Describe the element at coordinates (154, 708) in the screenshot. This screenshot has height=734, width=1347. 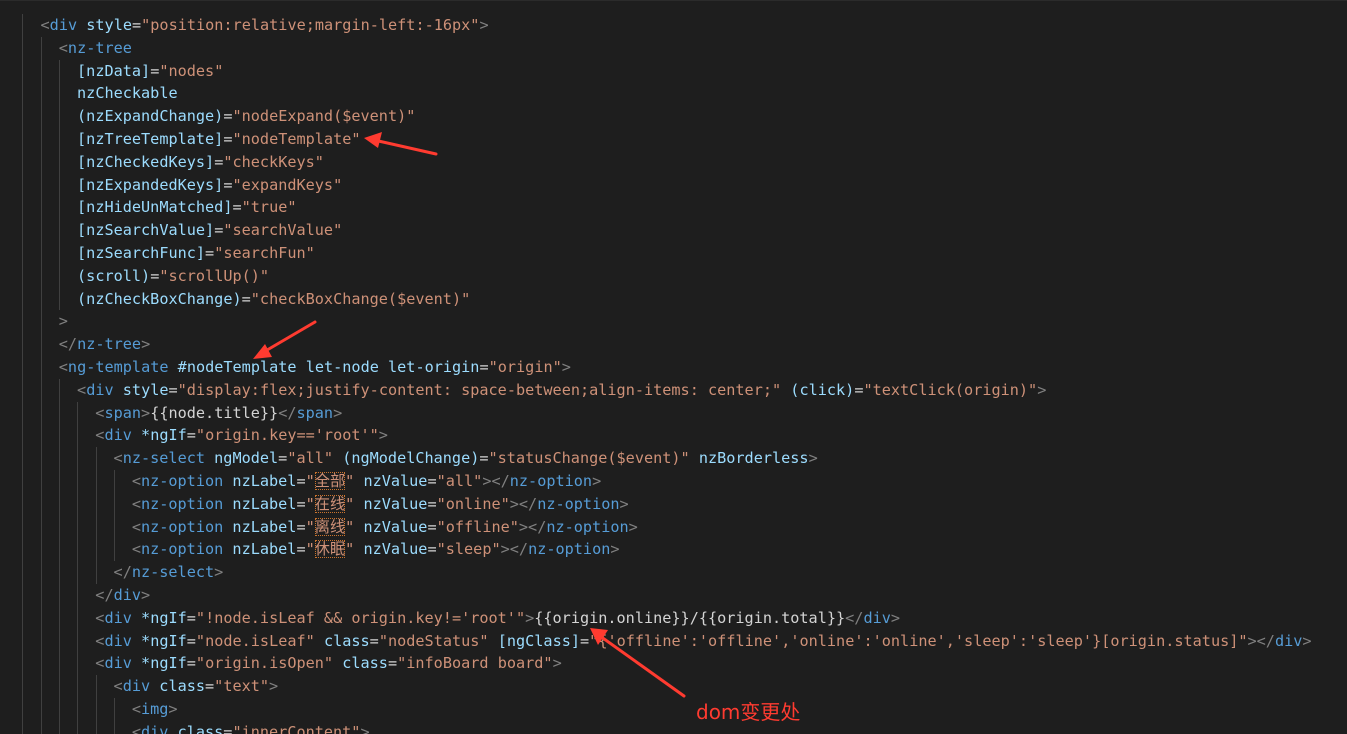
I see `code-token: img` at that location.